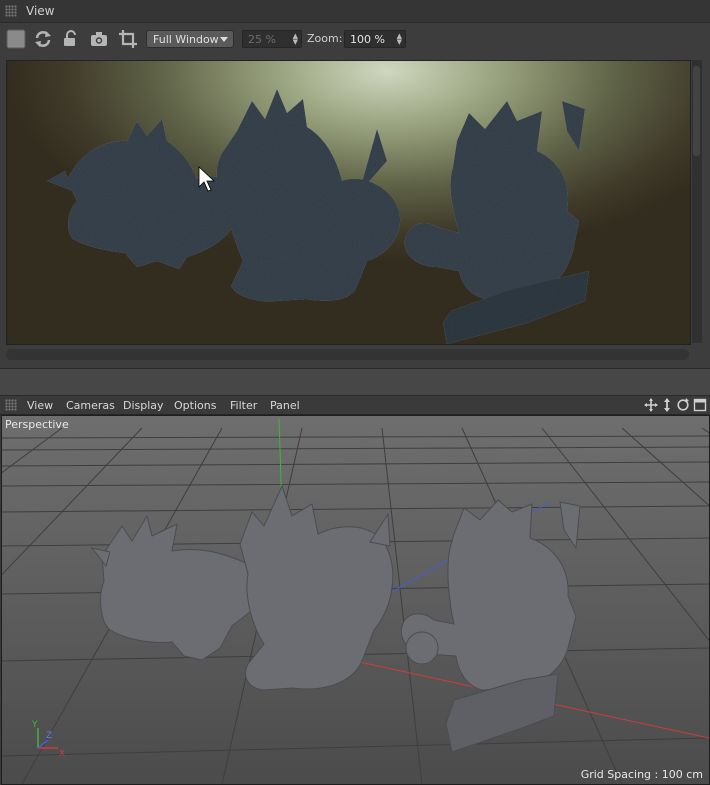 This screenshot has height=785, width=710. I want to click on menu-panel: Panel, so click(285, 405).